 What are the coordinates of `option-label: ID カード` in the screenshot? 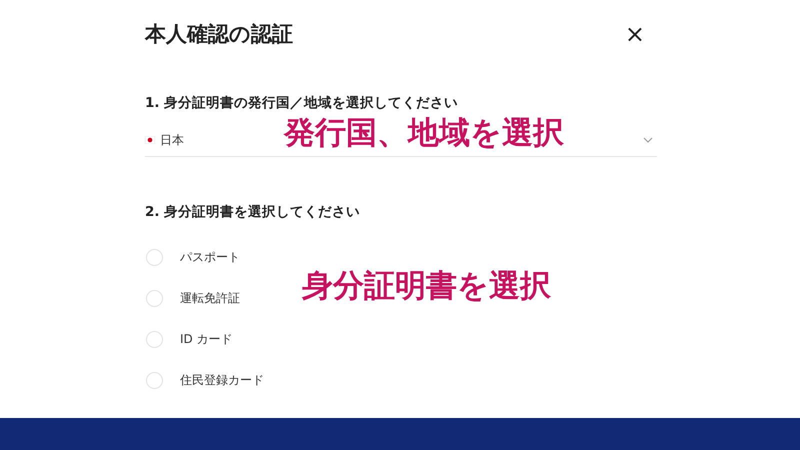 It's located at (206, 339).